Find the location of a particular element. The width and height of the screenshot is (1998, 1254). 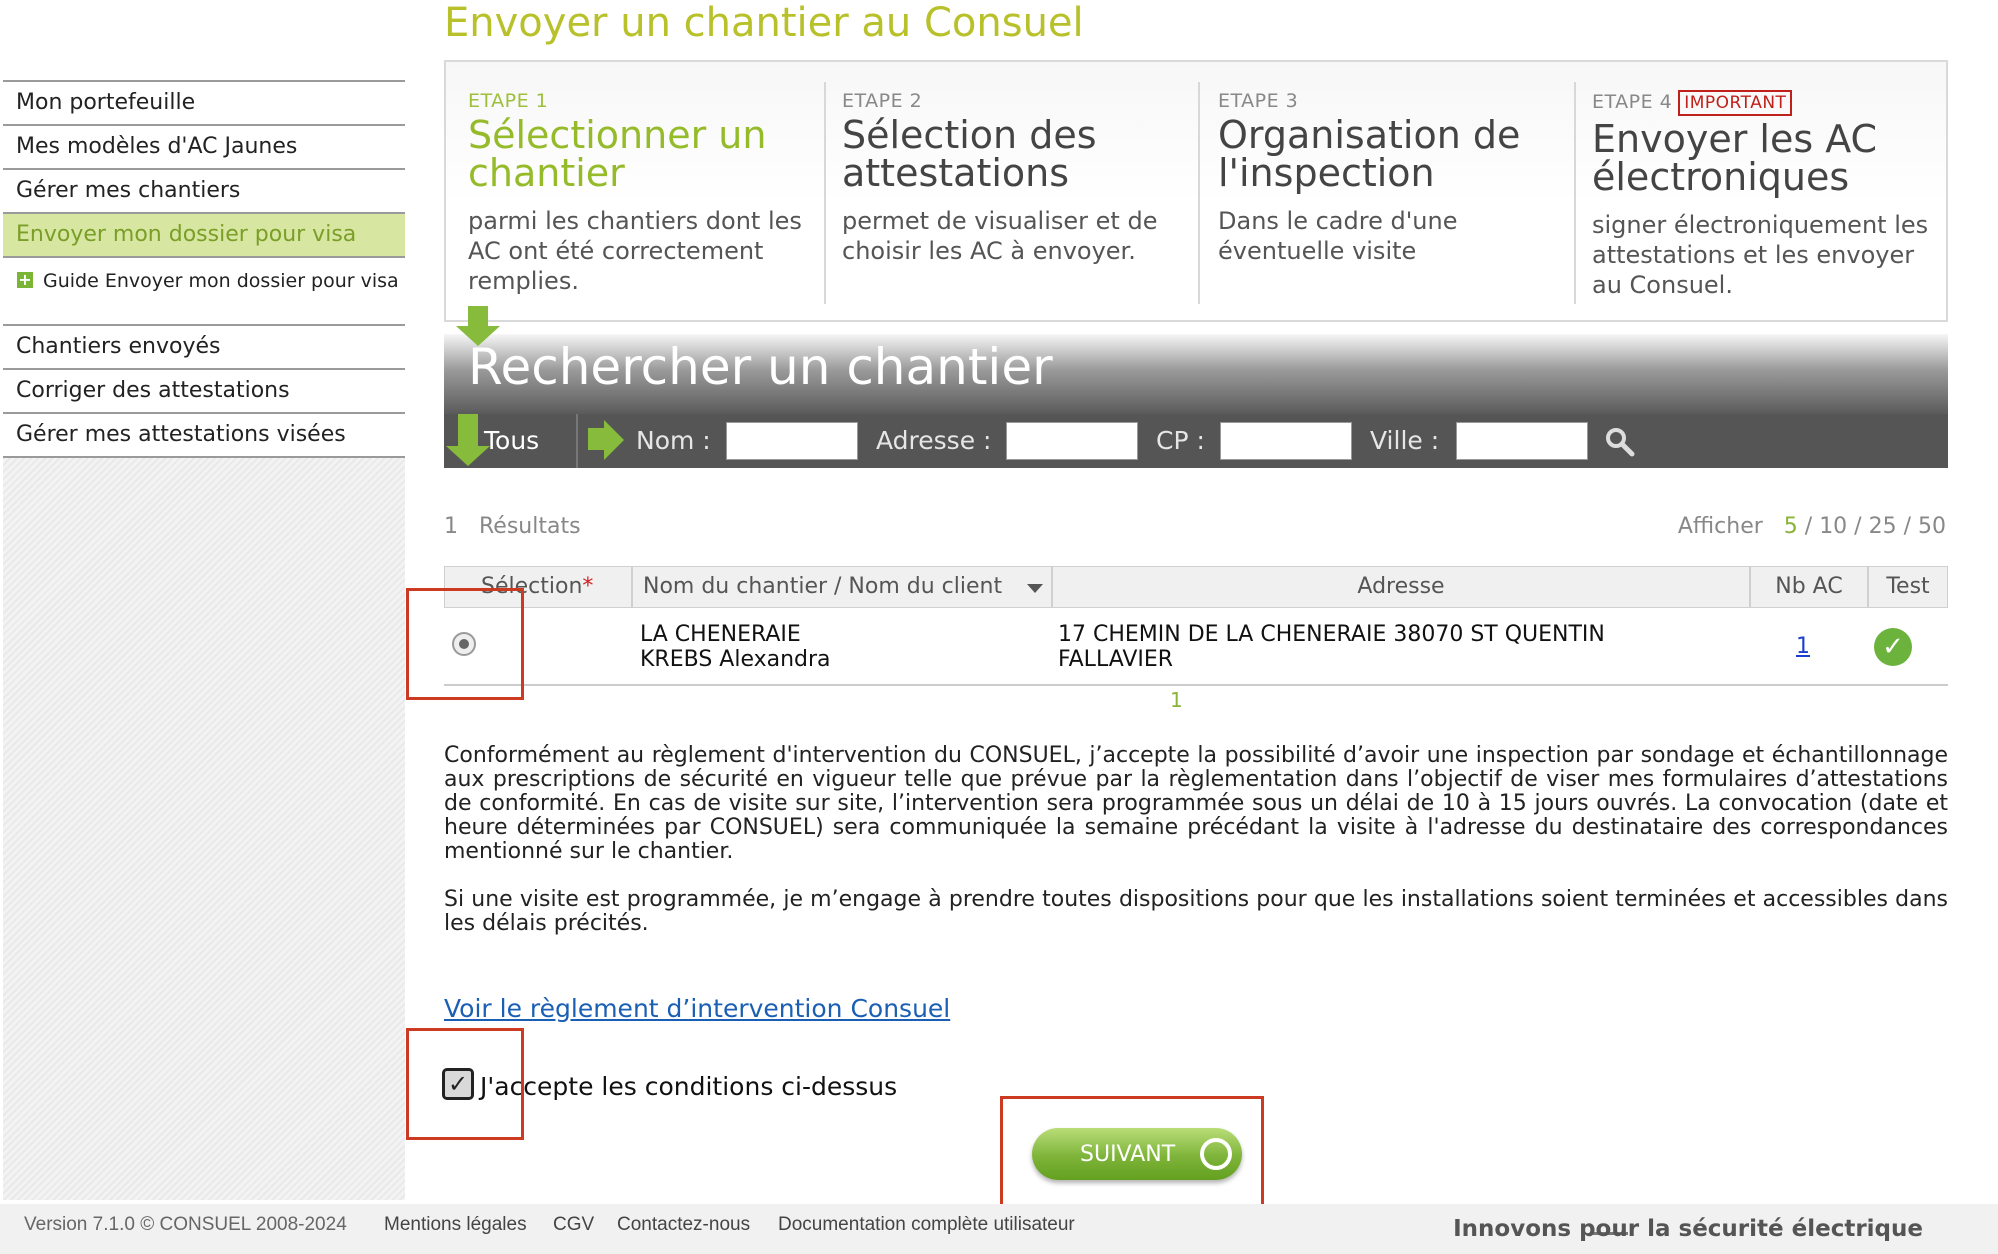

check-ok-icon: ✓ is located at coordinates (1893, 647).